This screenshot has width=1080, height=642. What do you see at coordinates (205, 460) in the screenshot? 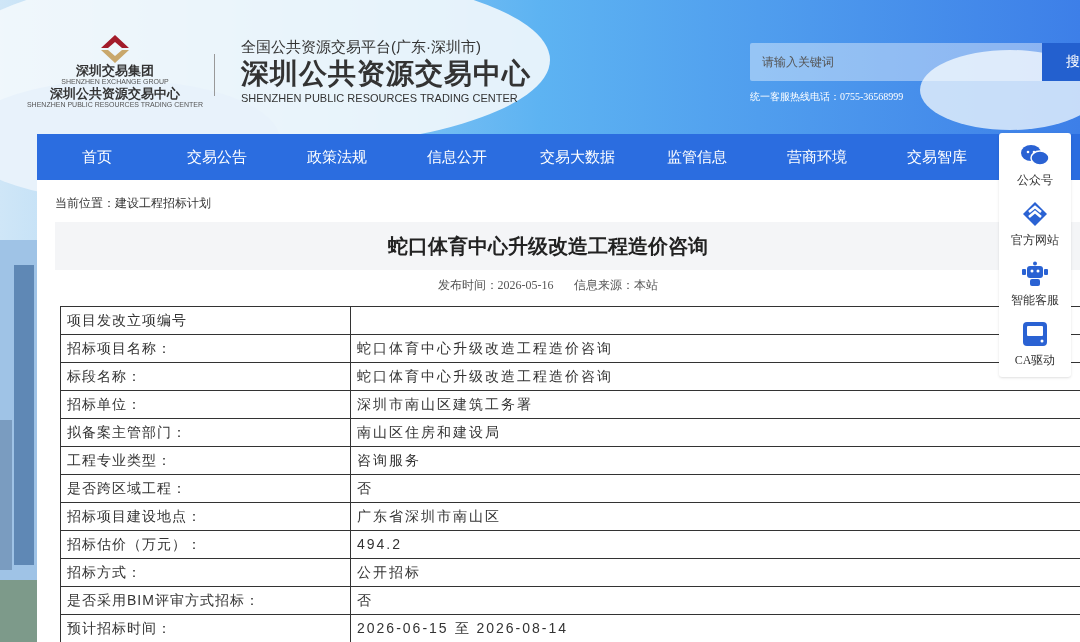
I see `field-label: 工程专业类型：` at bounding box center [205, 460].